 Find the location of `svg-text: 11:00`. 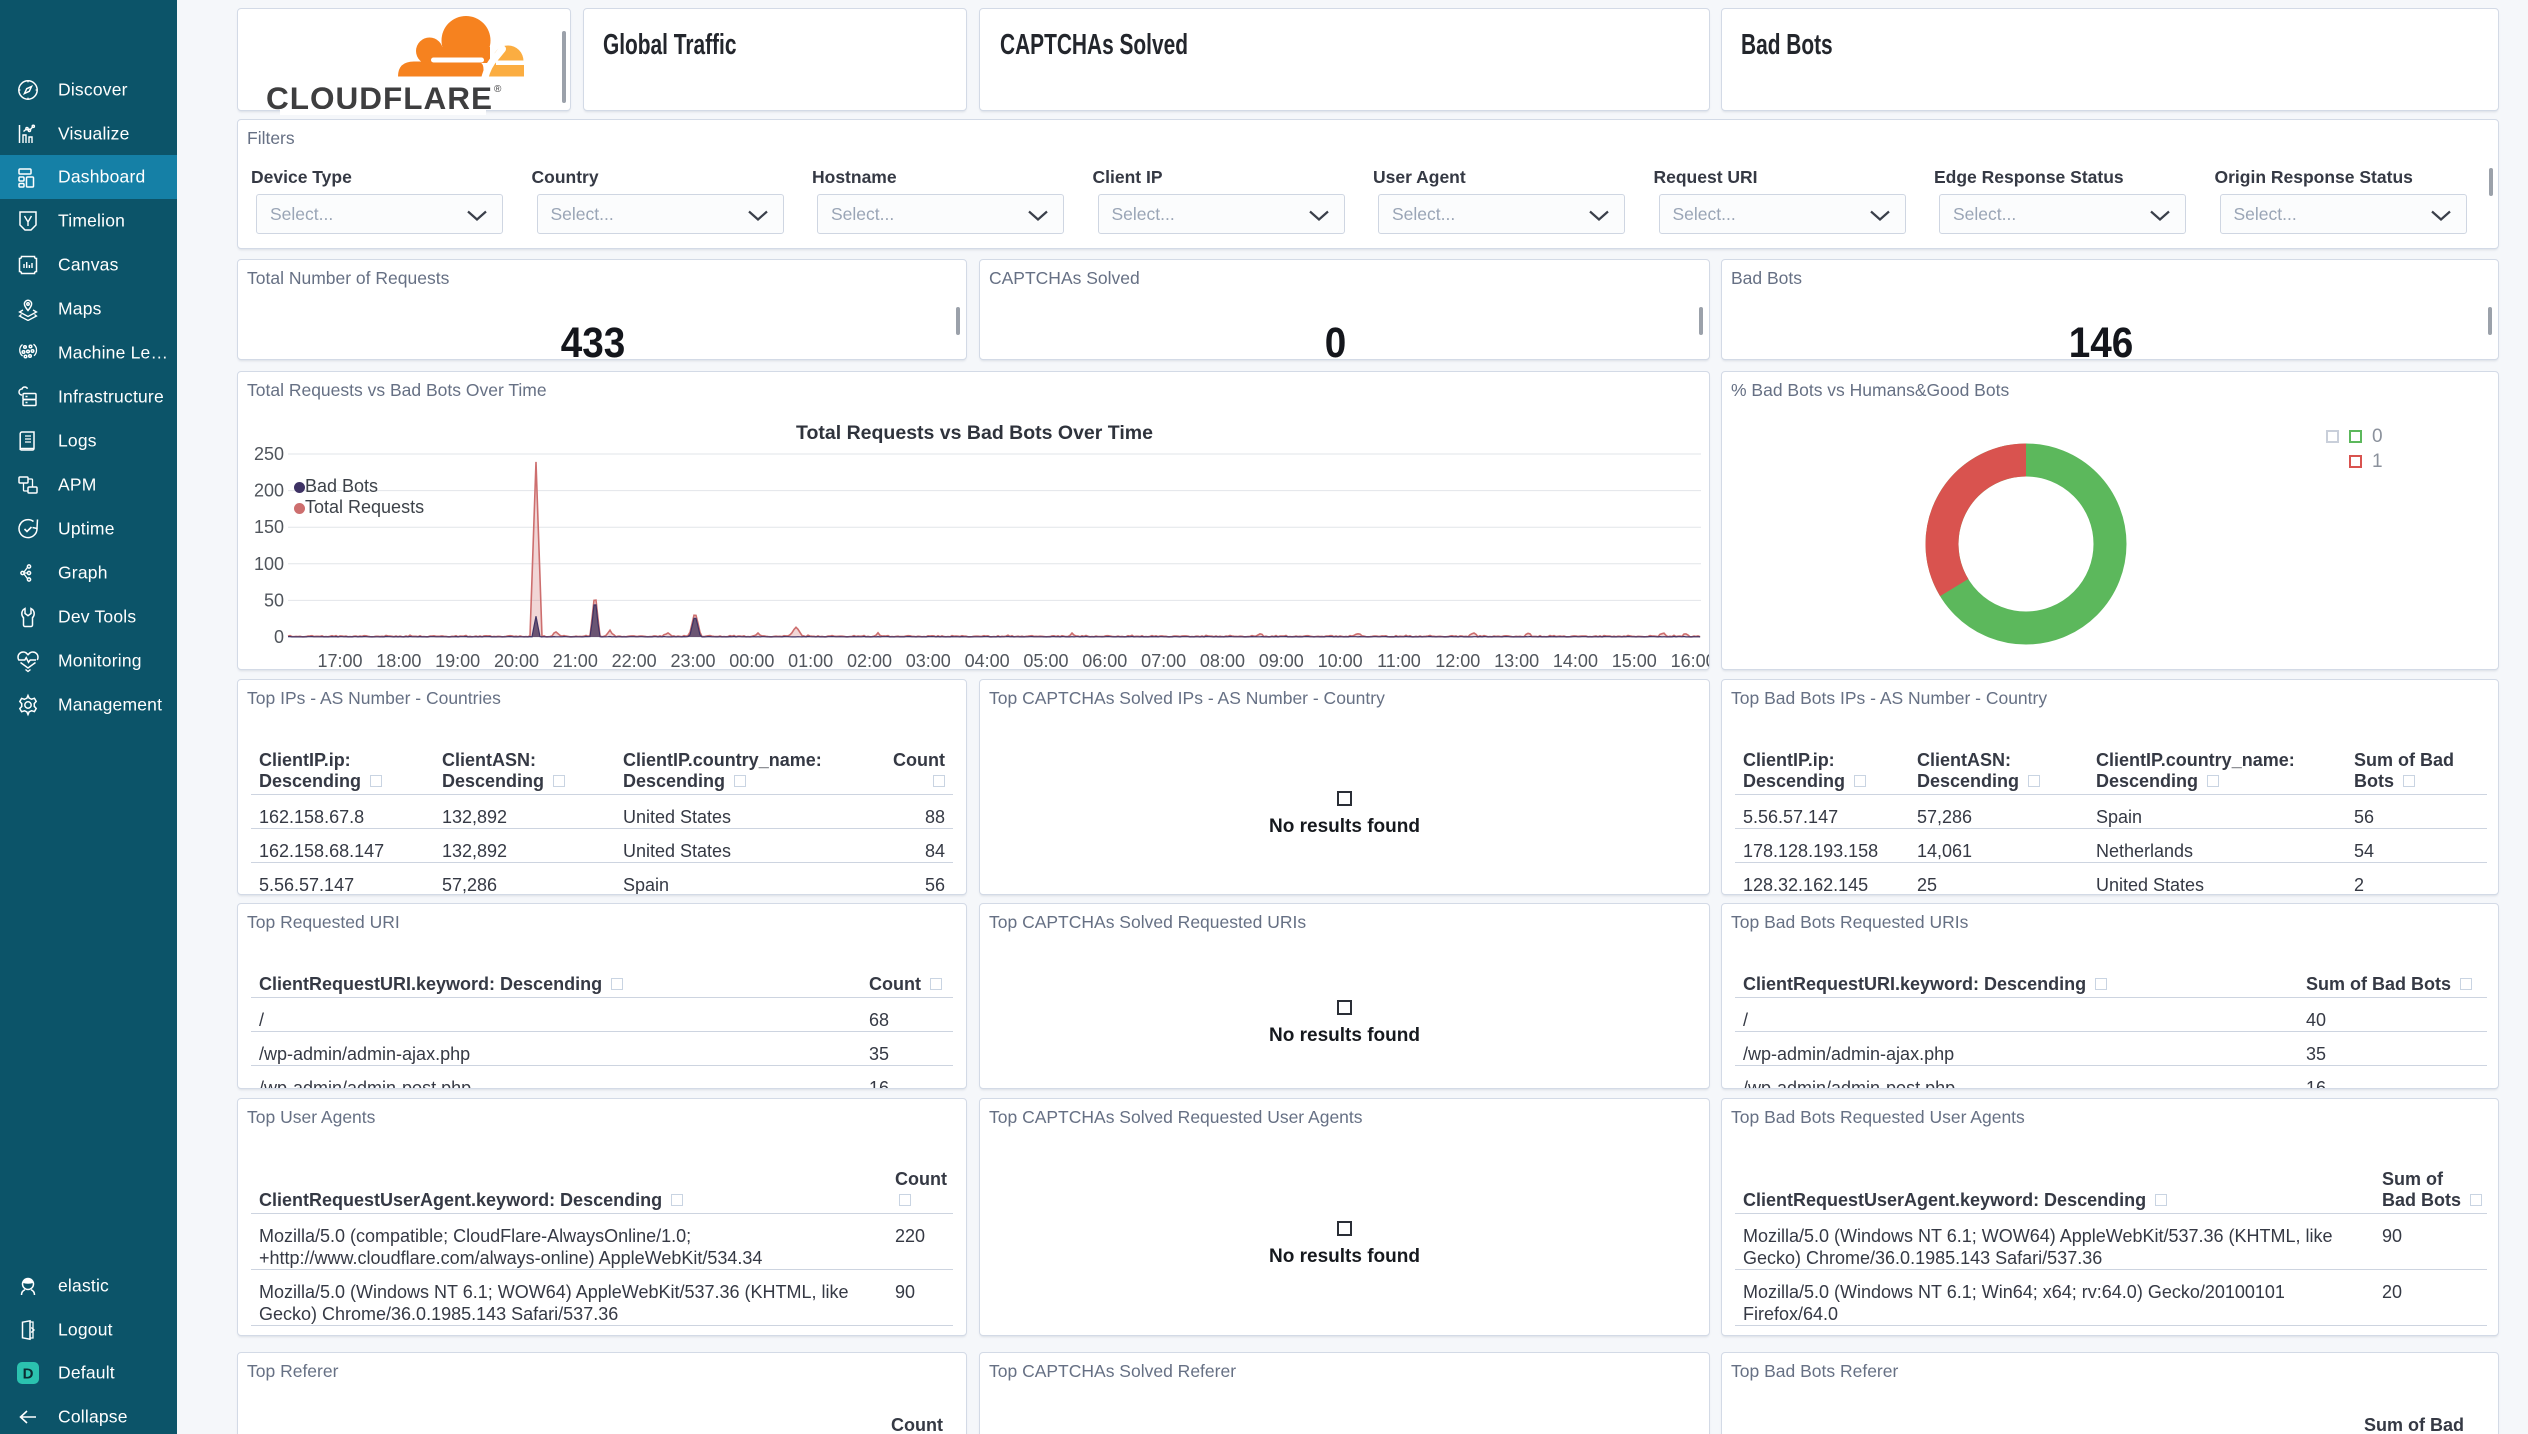

svg-text: 11:00 is located at coordinates (1399, 660).